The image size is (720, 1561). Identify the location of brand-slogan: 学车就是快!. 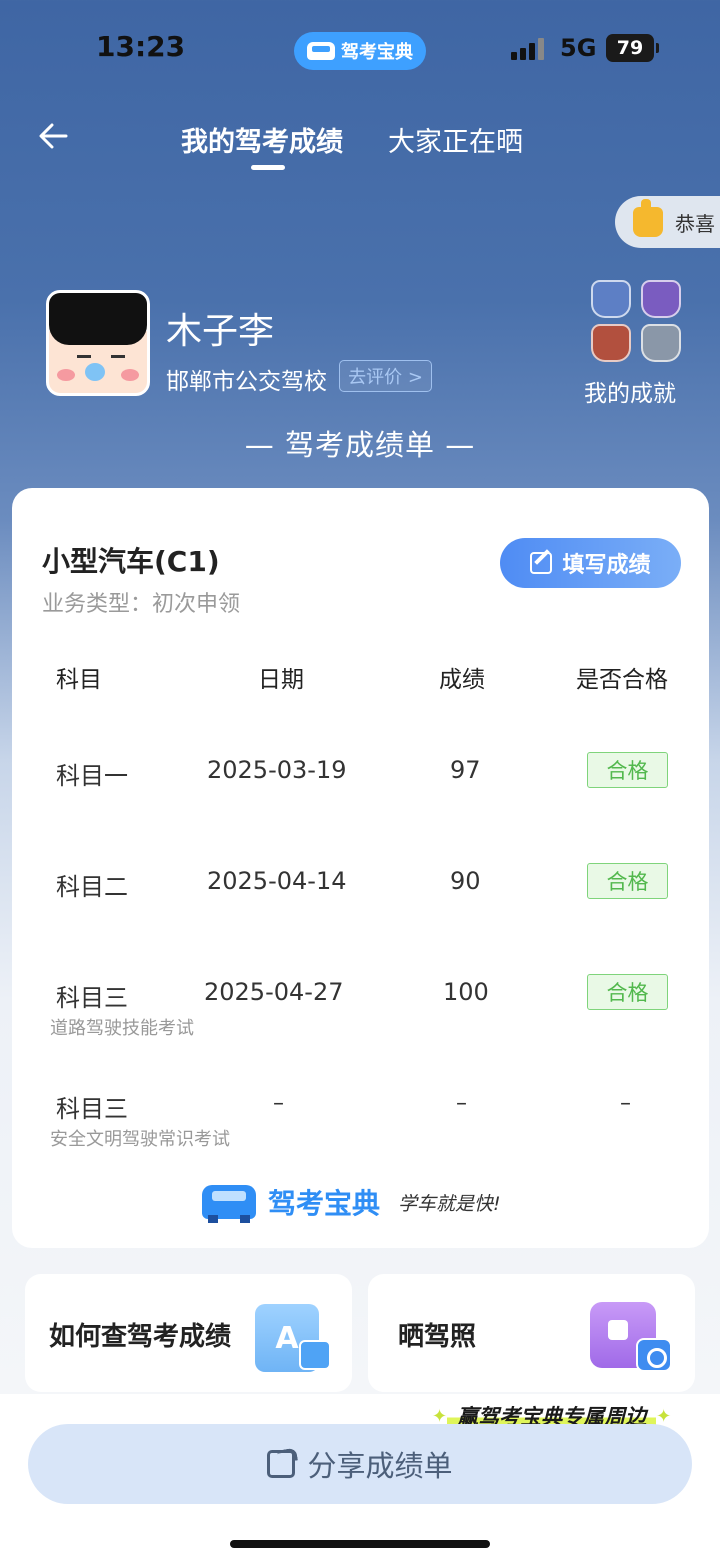
(449, 1203).